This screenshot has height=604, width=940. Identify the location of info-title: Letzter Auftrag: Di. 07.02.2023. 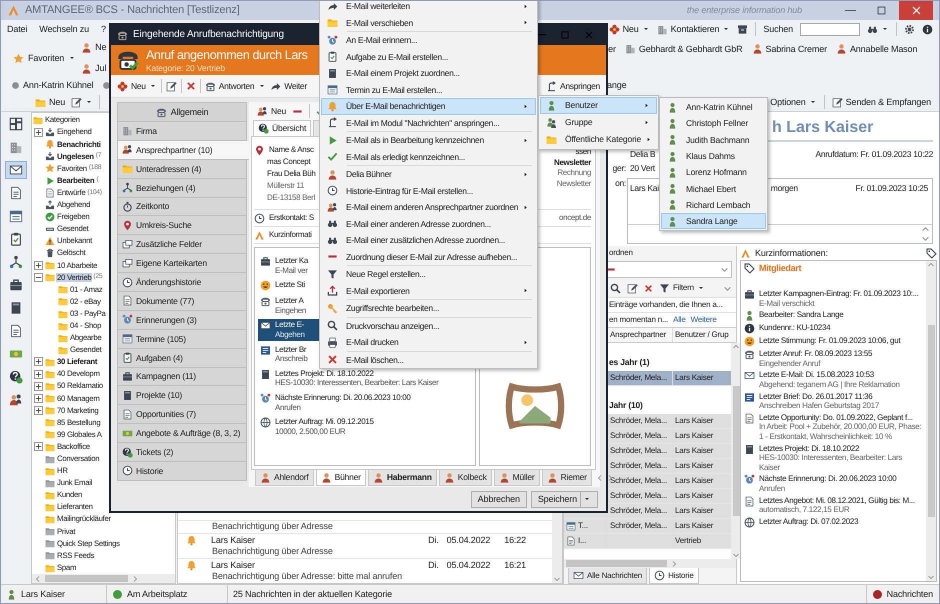
(808, 521).